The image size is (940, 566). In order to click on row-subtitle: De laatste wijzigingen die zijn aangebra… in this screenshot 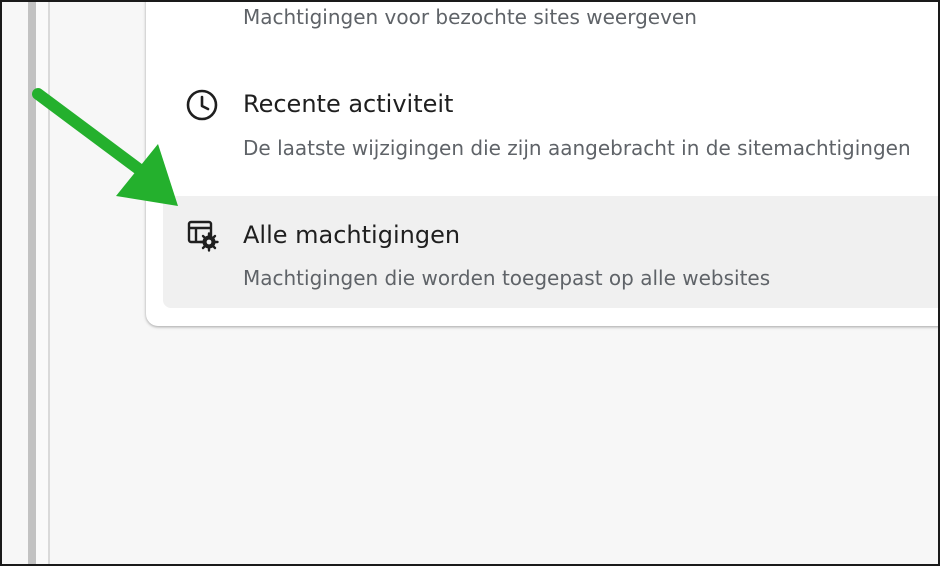, I will do `click(577, 148)`.